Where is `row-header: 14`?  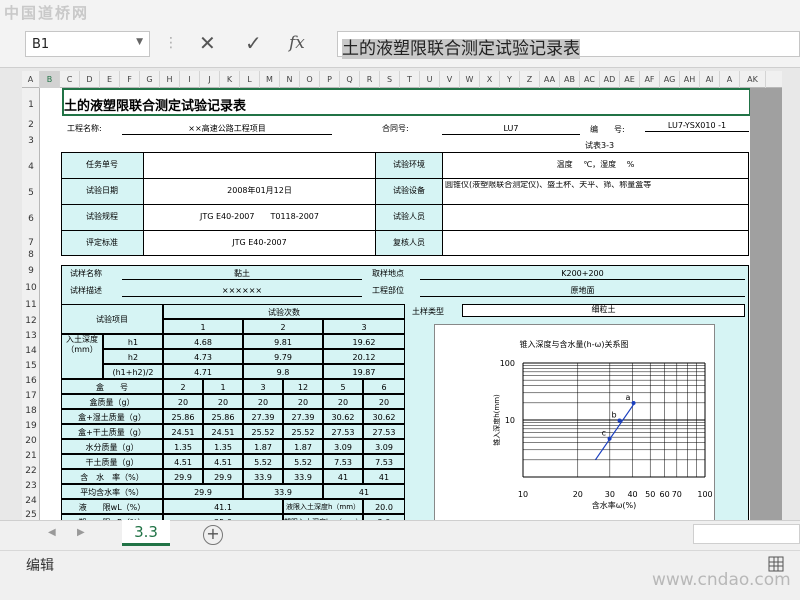
row-header: 14 is located at coordinates (31, 351).